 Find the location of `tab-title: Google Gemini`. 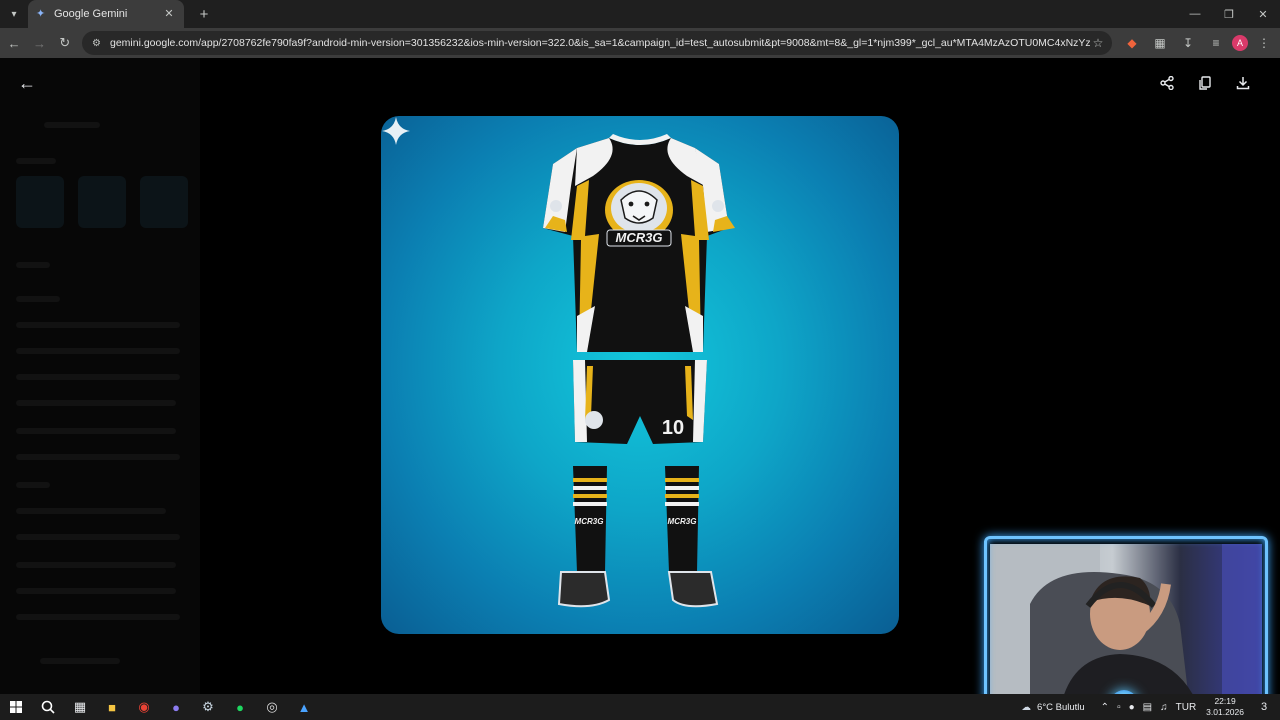

tab-title: Google Gemini is located at coordinates (91, 14).